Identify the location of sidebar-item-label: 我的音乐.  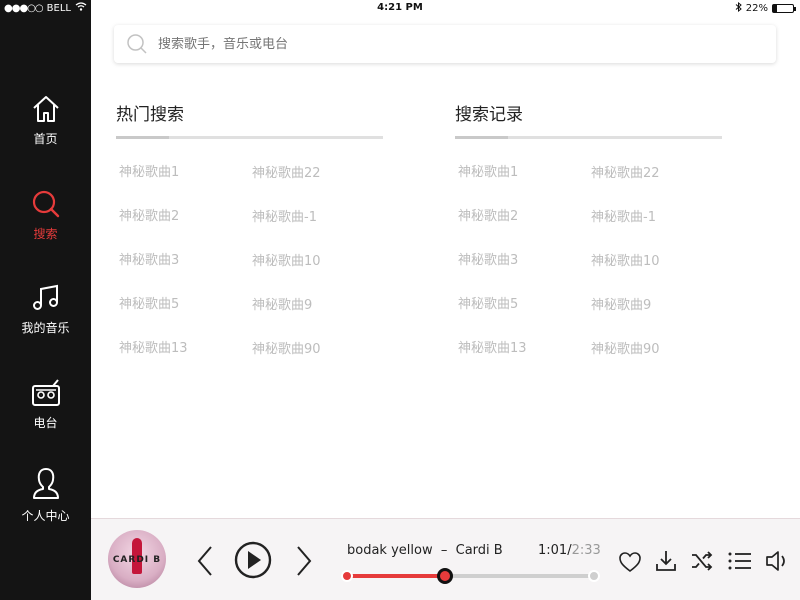
(45, 328).